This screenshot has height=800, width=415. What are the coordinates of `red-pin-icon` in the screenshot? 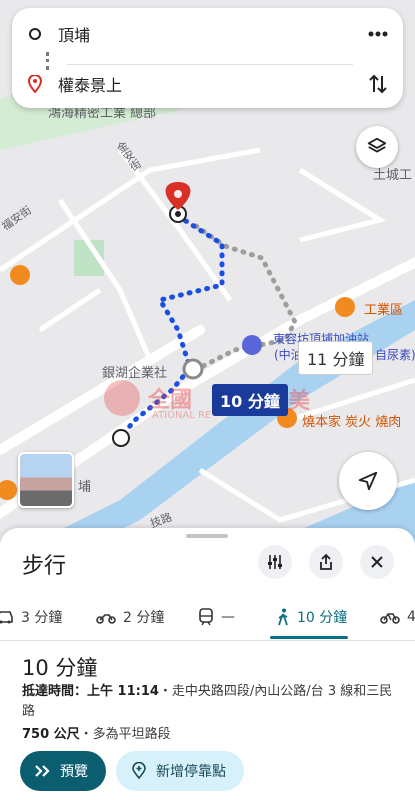 It's located at (35, 84).